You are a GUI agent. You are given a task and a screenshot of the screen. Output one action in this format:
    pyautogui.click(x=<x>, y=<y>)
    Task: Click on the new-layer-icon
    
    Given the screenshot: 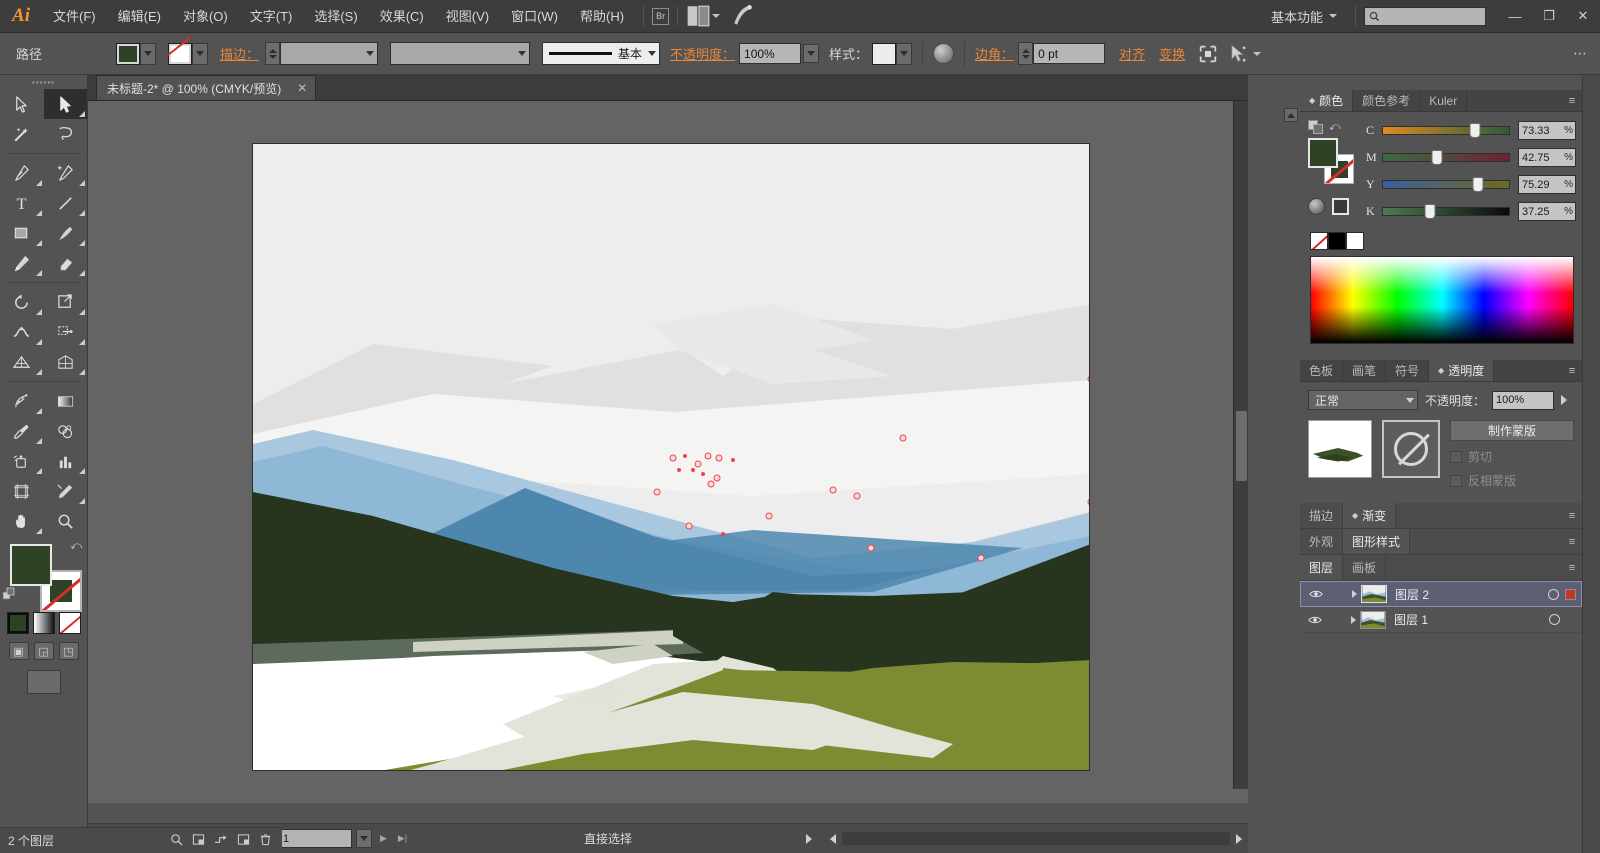 What is the action you would take?
    pyautogui.click(x=243, y=841)
    